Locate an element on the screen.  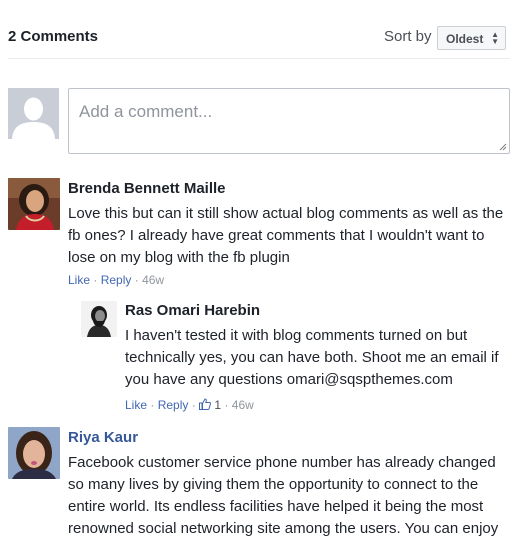
default-avatar is located at coordinates (33, 113).